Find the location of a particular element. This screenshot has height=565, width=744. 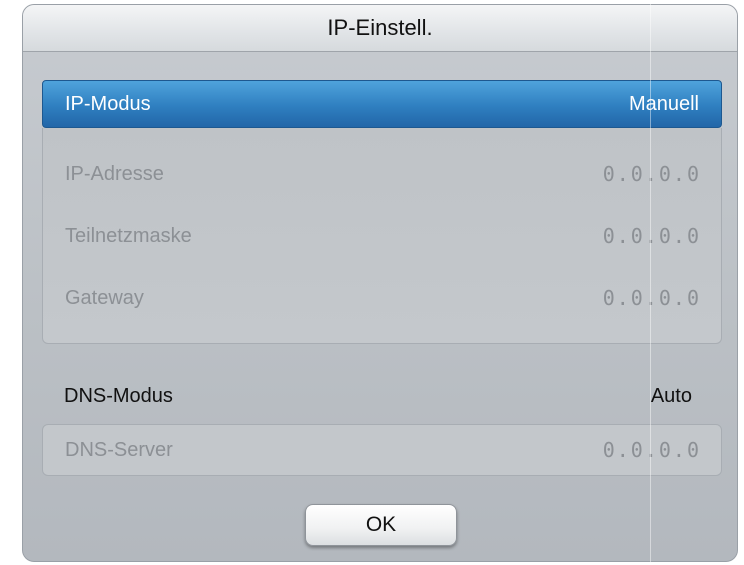

ip-mode-value: Manuell is located at coordinates (663, 104).